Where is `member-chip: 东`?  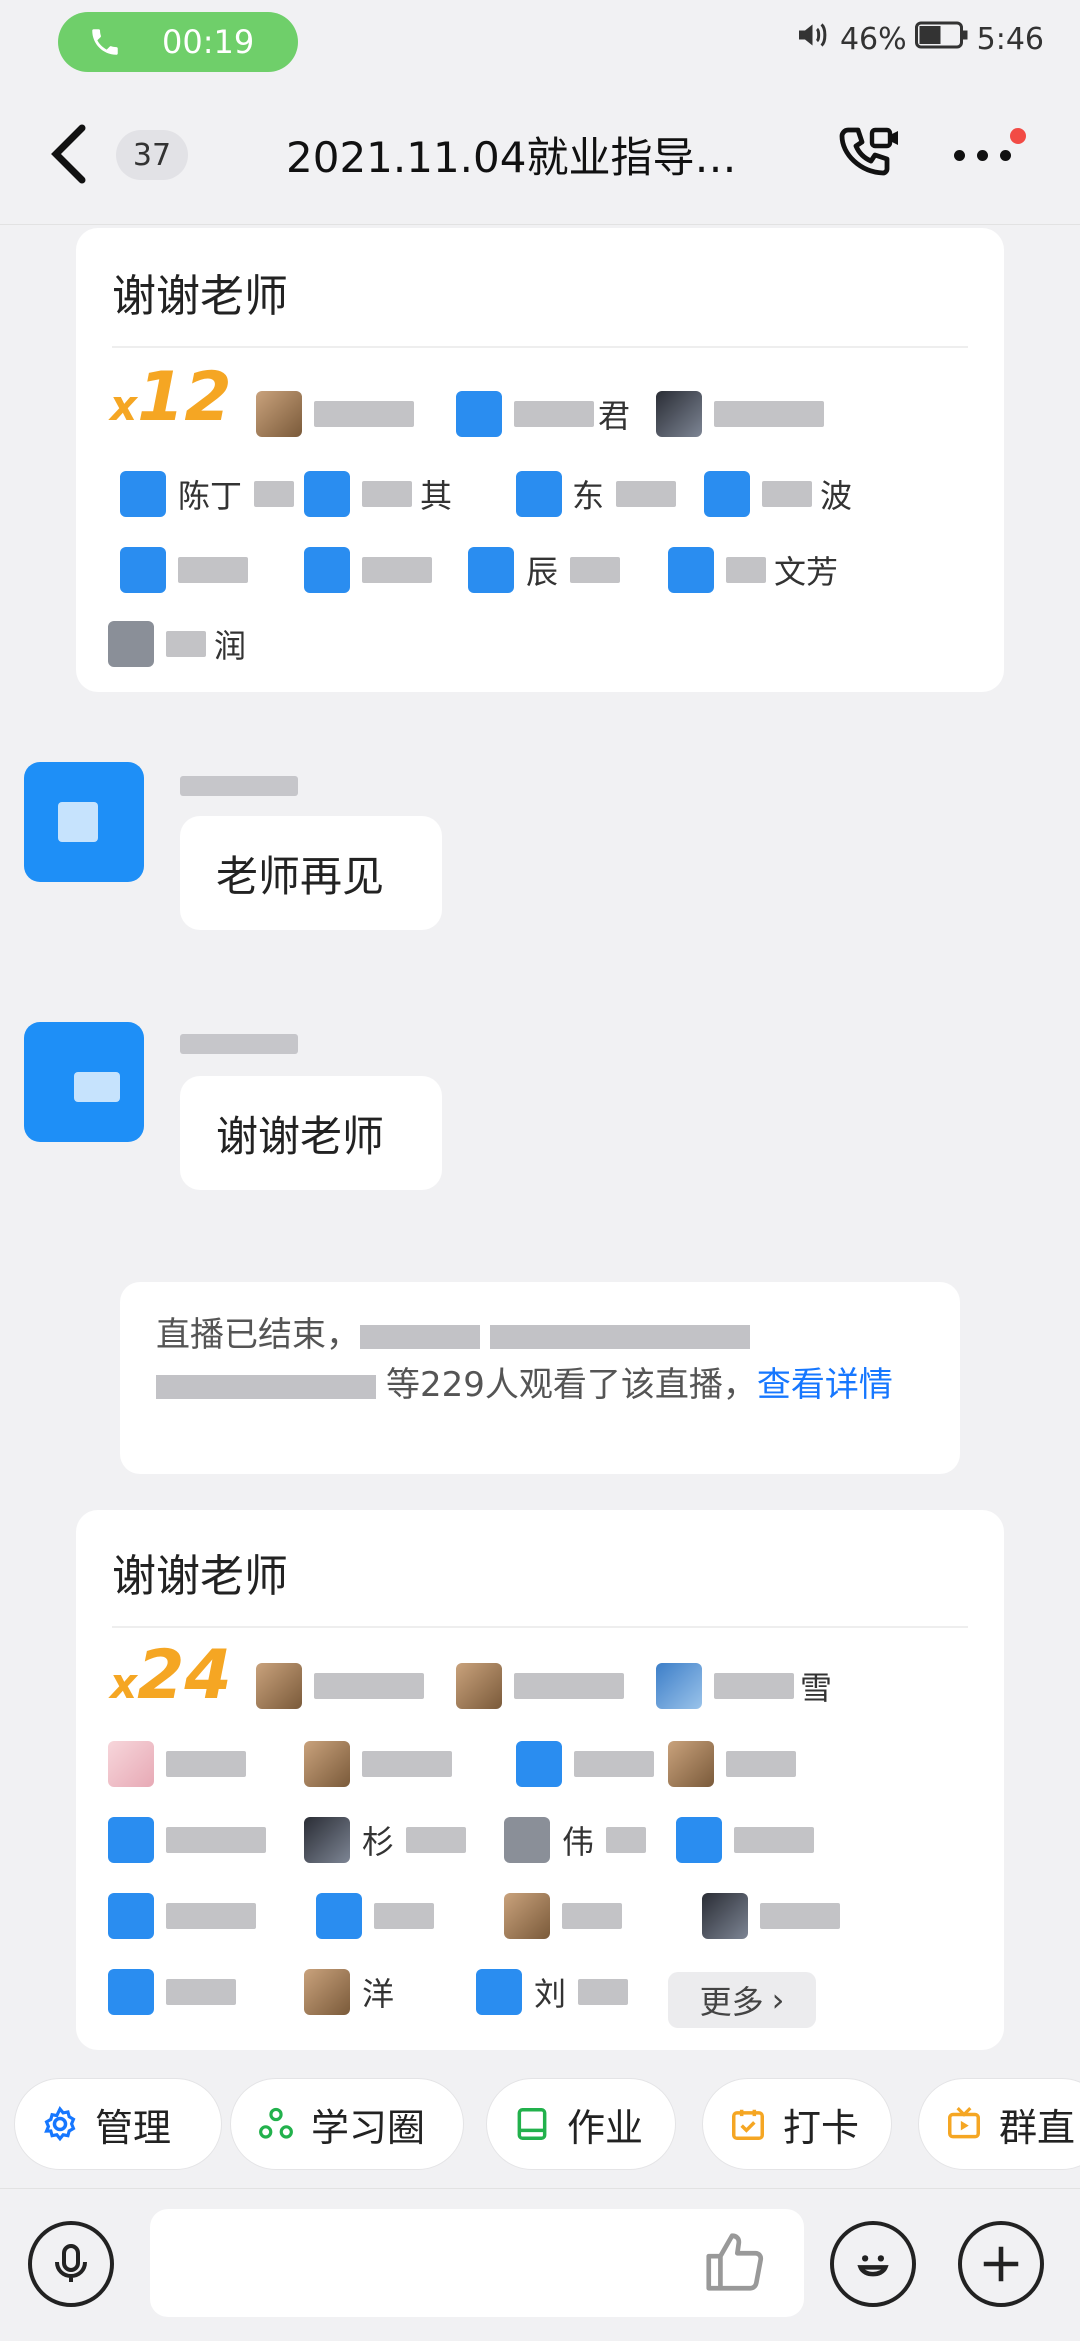 member-chip: 东 is located at coordinates (596, 494).